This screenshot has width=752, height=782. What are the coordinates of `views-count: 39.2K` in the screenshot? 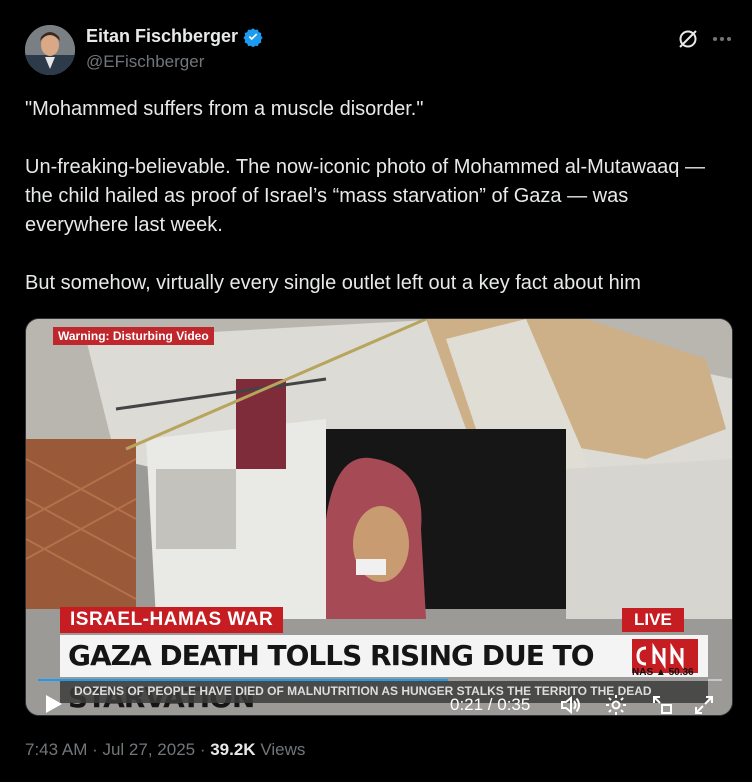 It's located at (233, 749).